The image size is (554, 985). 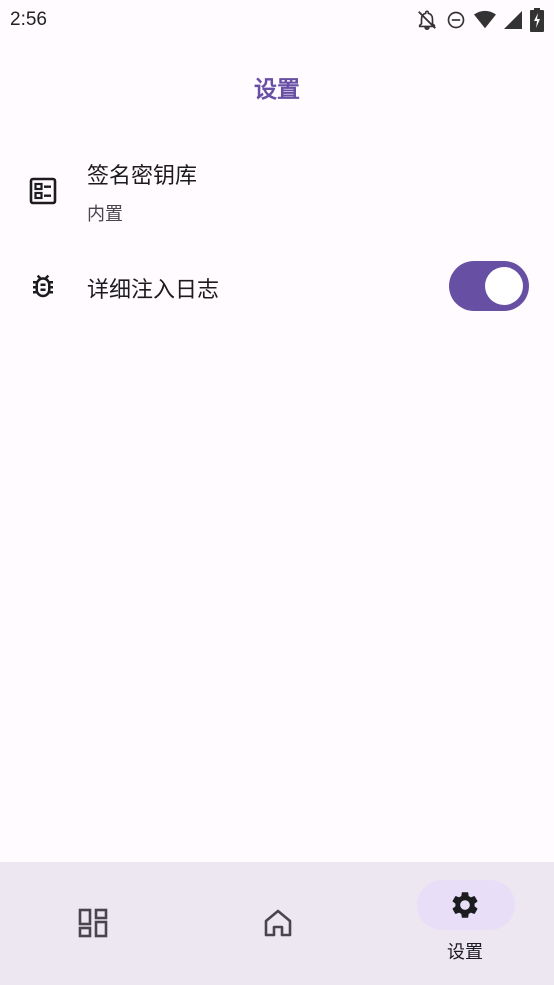 I want to click on toggle-thumb, so click(x=504, y=286).